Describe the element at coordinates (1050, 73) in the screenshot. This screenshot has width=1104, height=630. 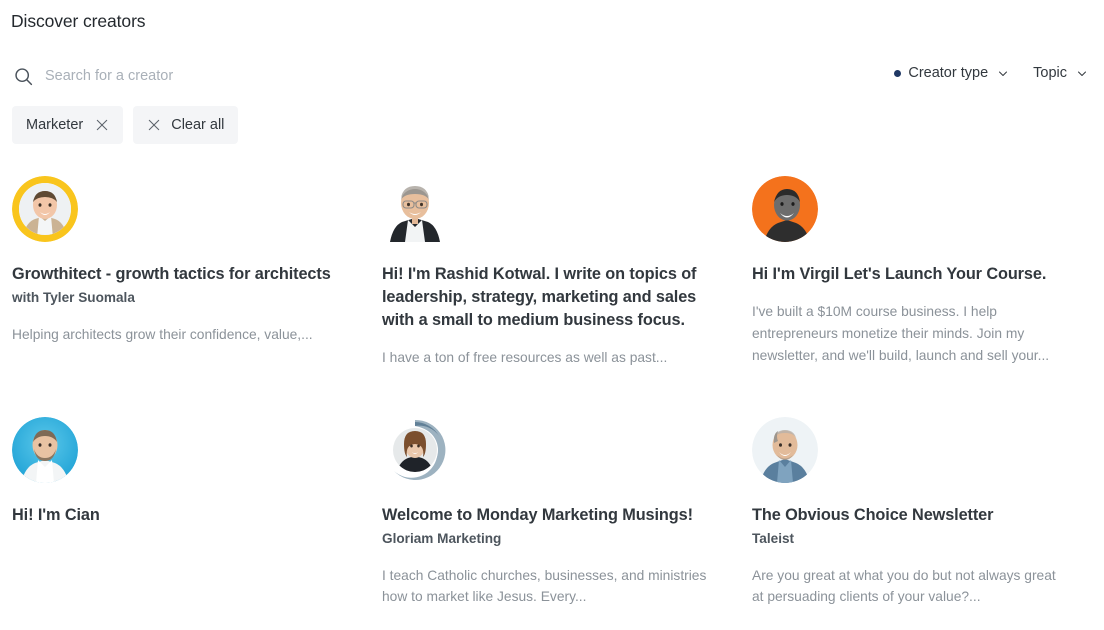
I see `filter-topic-label: Topic` at that location.